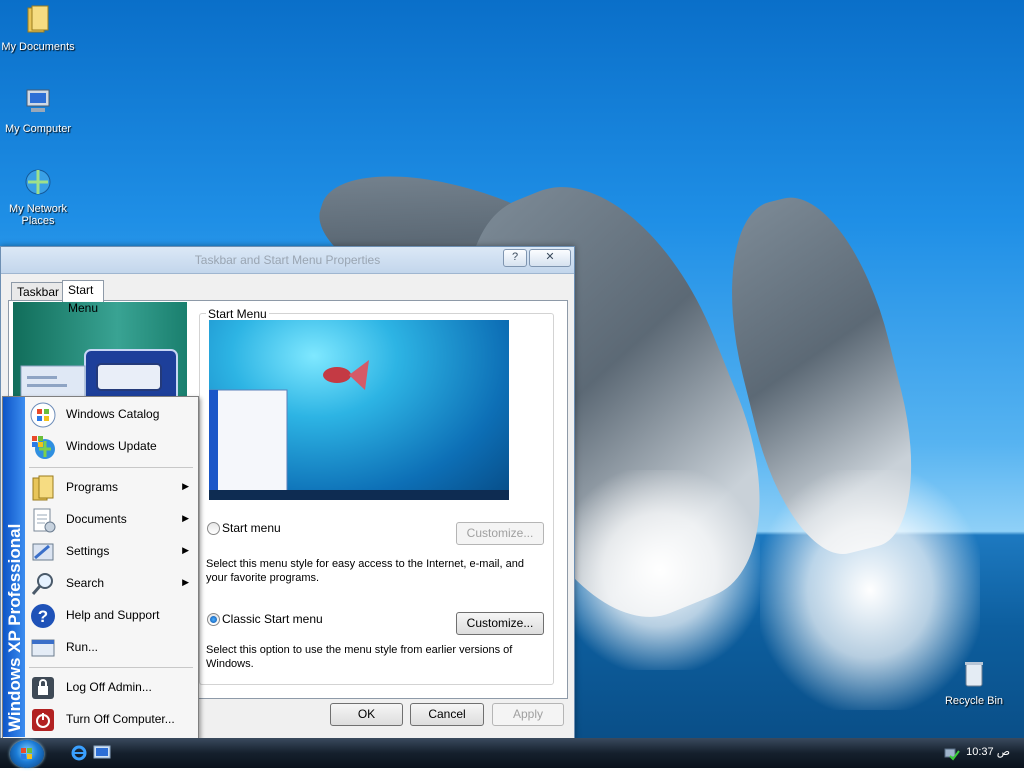 The width and height of the screenshot is (1024, 771). I want to click on group-label: Start Menu, so click(237, 314).